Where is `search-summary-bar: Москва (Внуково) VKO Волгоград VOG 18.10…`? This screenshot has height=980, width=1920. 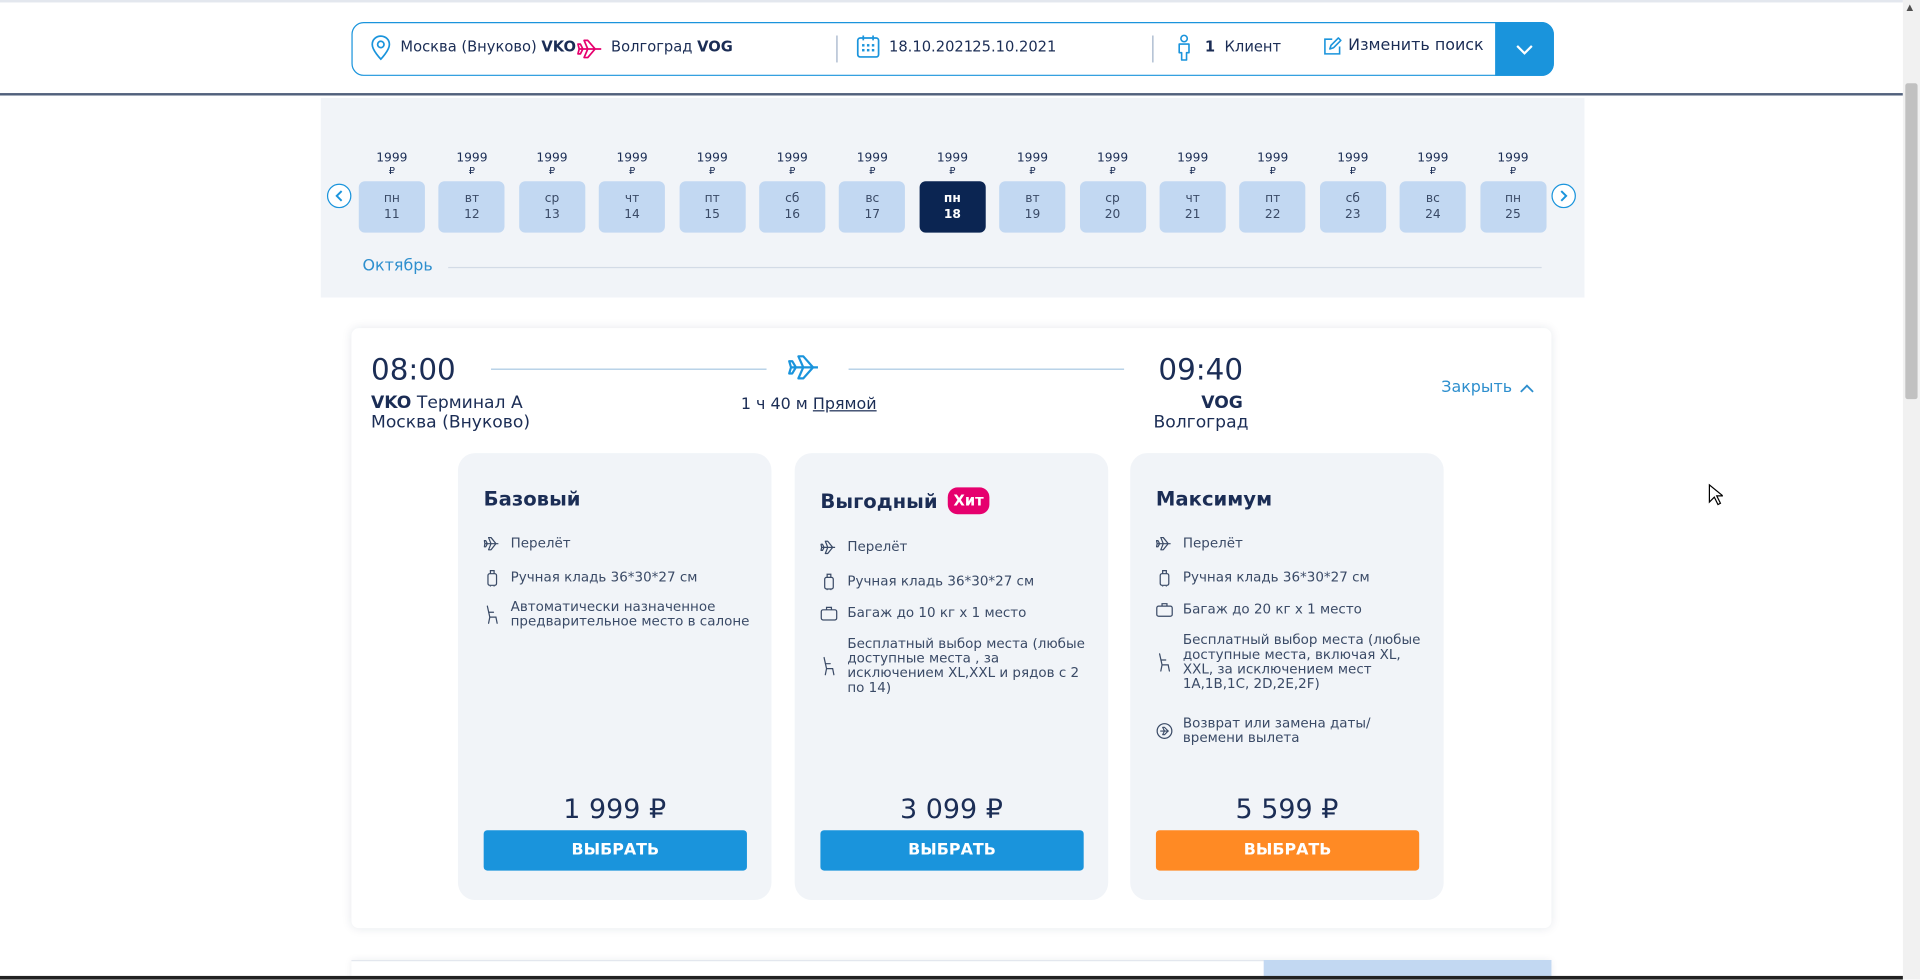 search-summary-bar: Москва (Внуково) VKO Волгоград VOG 18.10… is located at coordinates (952, 49).